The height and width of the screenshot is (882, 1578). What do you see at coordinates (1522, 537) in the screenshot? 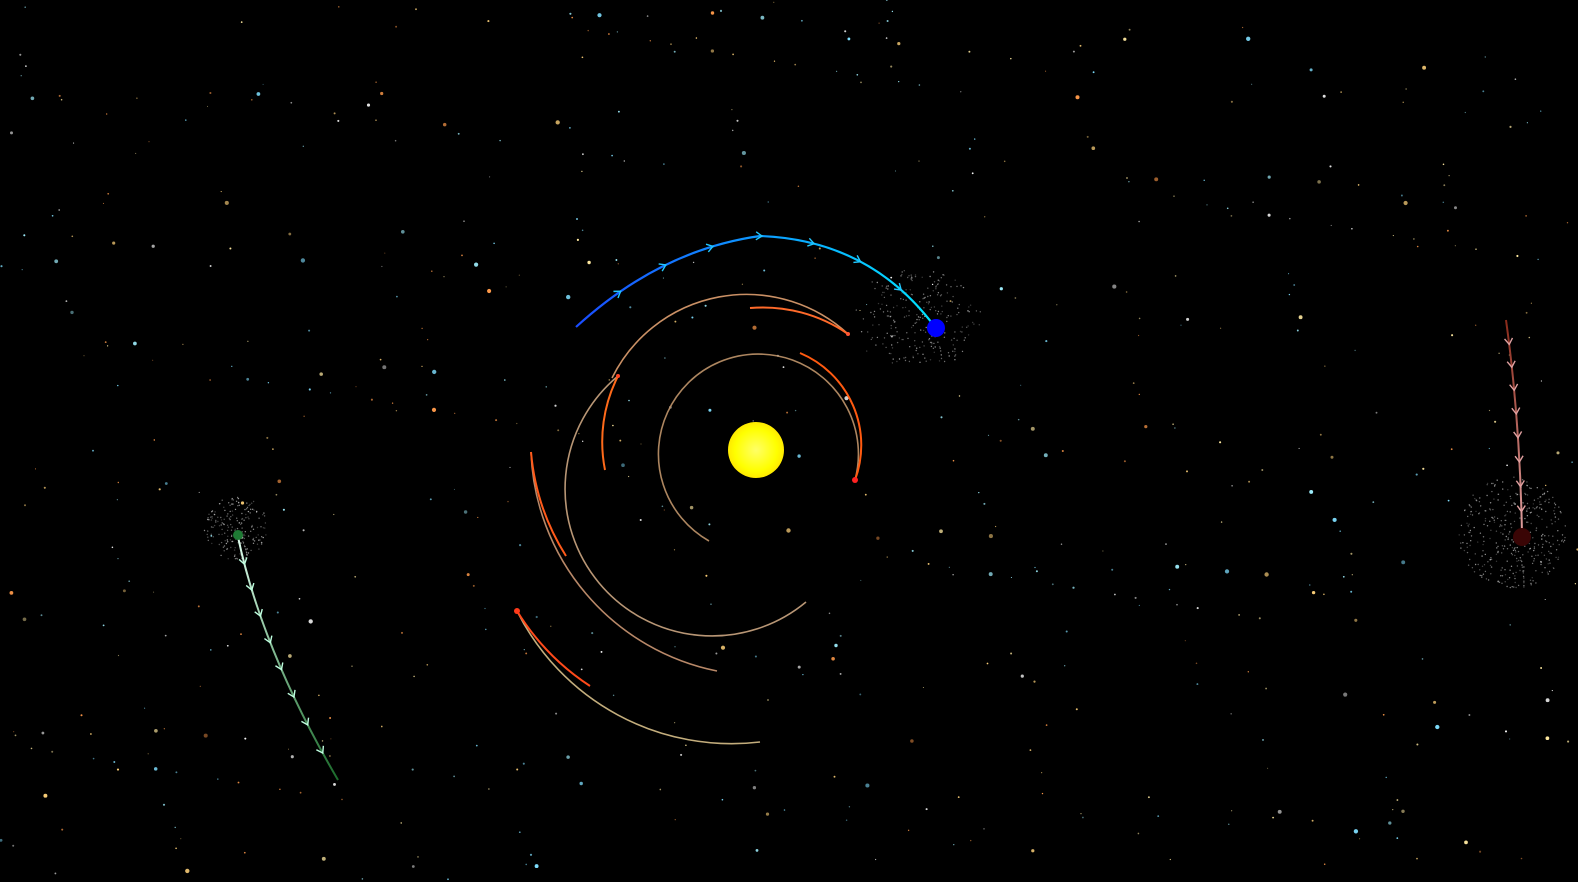
I see `red-comet-head` at bounding box center [1522, 537].